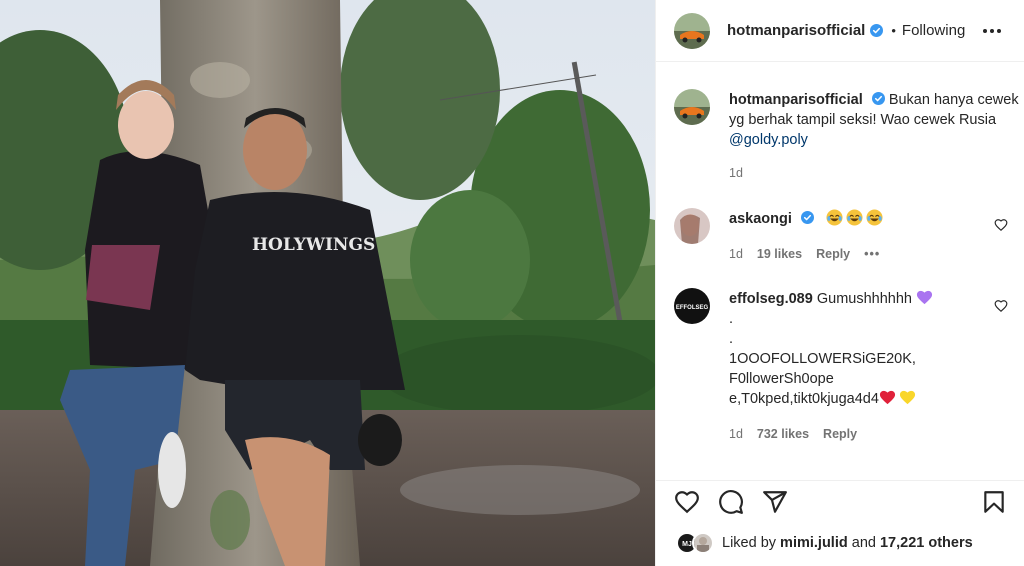 This screenshot has height=566, width=1024. What do you see at coordinates (804, 254) in the screenshot?
I see `comment-meta: 1d 19 likes Reply •••` at bounding box center [804, 254].